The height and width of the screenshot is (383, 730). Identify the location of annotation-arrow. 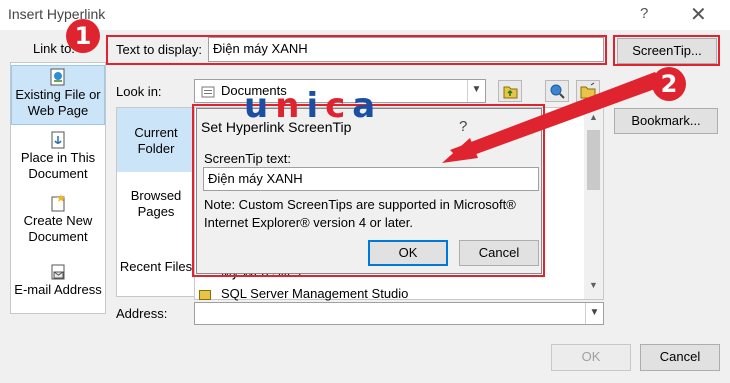
(554, 117).